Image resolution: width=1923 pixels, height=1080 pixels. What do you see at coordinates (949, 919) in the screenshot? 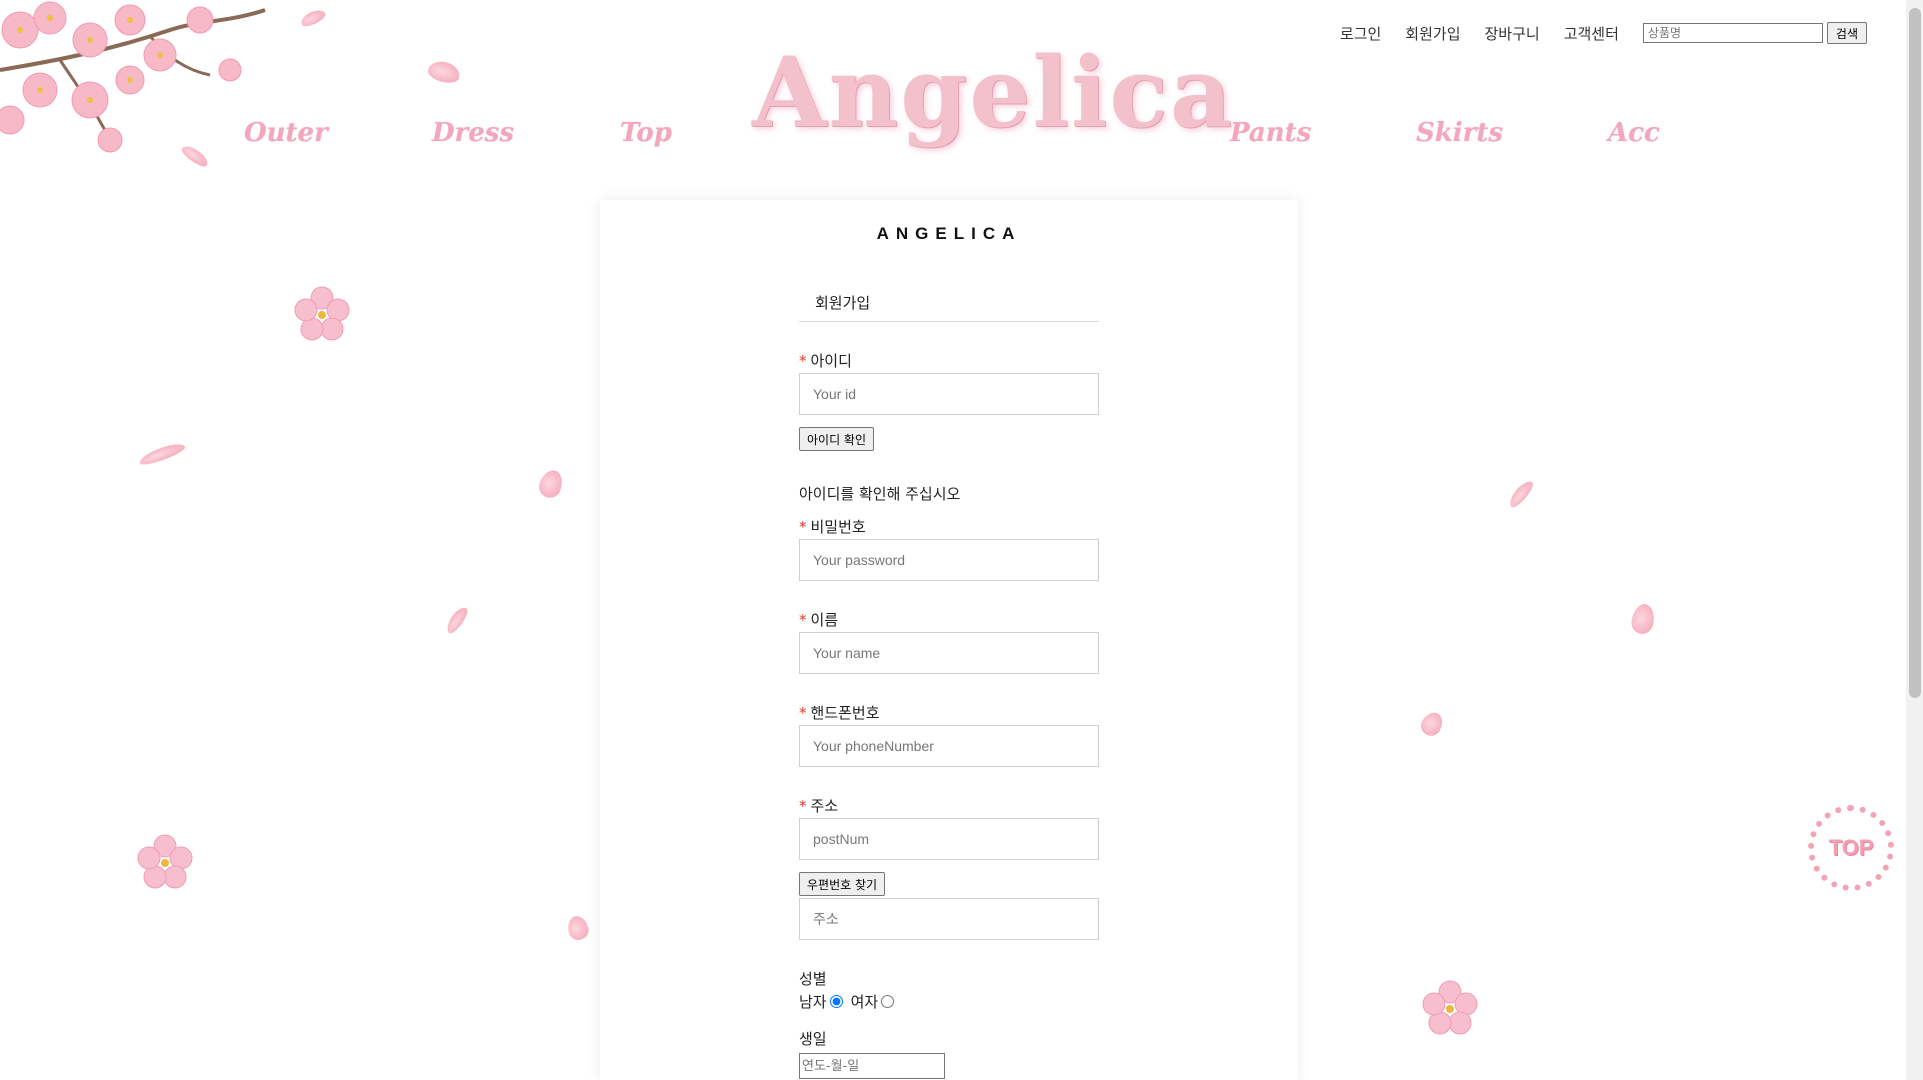
I see `address-input` at bounding box center [949, 919].